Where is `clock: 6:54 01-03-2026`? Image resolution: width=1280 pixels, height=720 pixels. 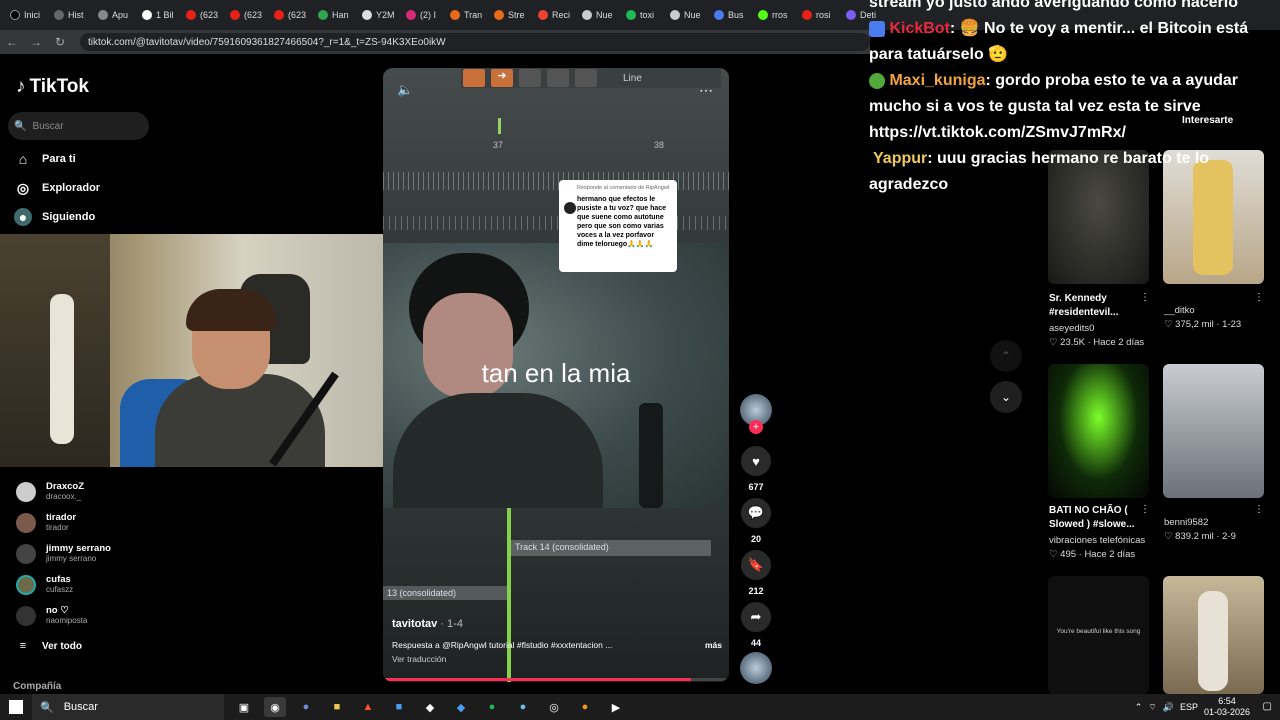 clock: 6:54 01-03-2026 is located at coordinates (1227, 707).